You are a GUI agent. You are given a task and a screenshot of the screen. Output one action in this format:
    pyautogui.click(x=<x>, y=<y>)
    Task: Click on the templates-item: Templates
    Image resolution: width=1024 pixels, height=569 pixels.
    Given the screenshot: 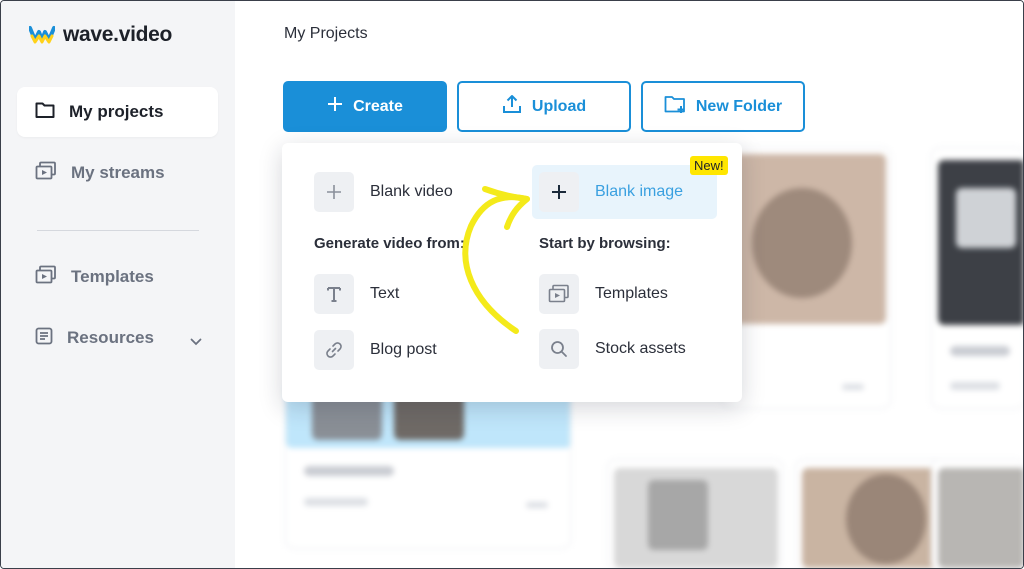 What is the action you would take?
    pyautogui.click(x=603, y=294)
    